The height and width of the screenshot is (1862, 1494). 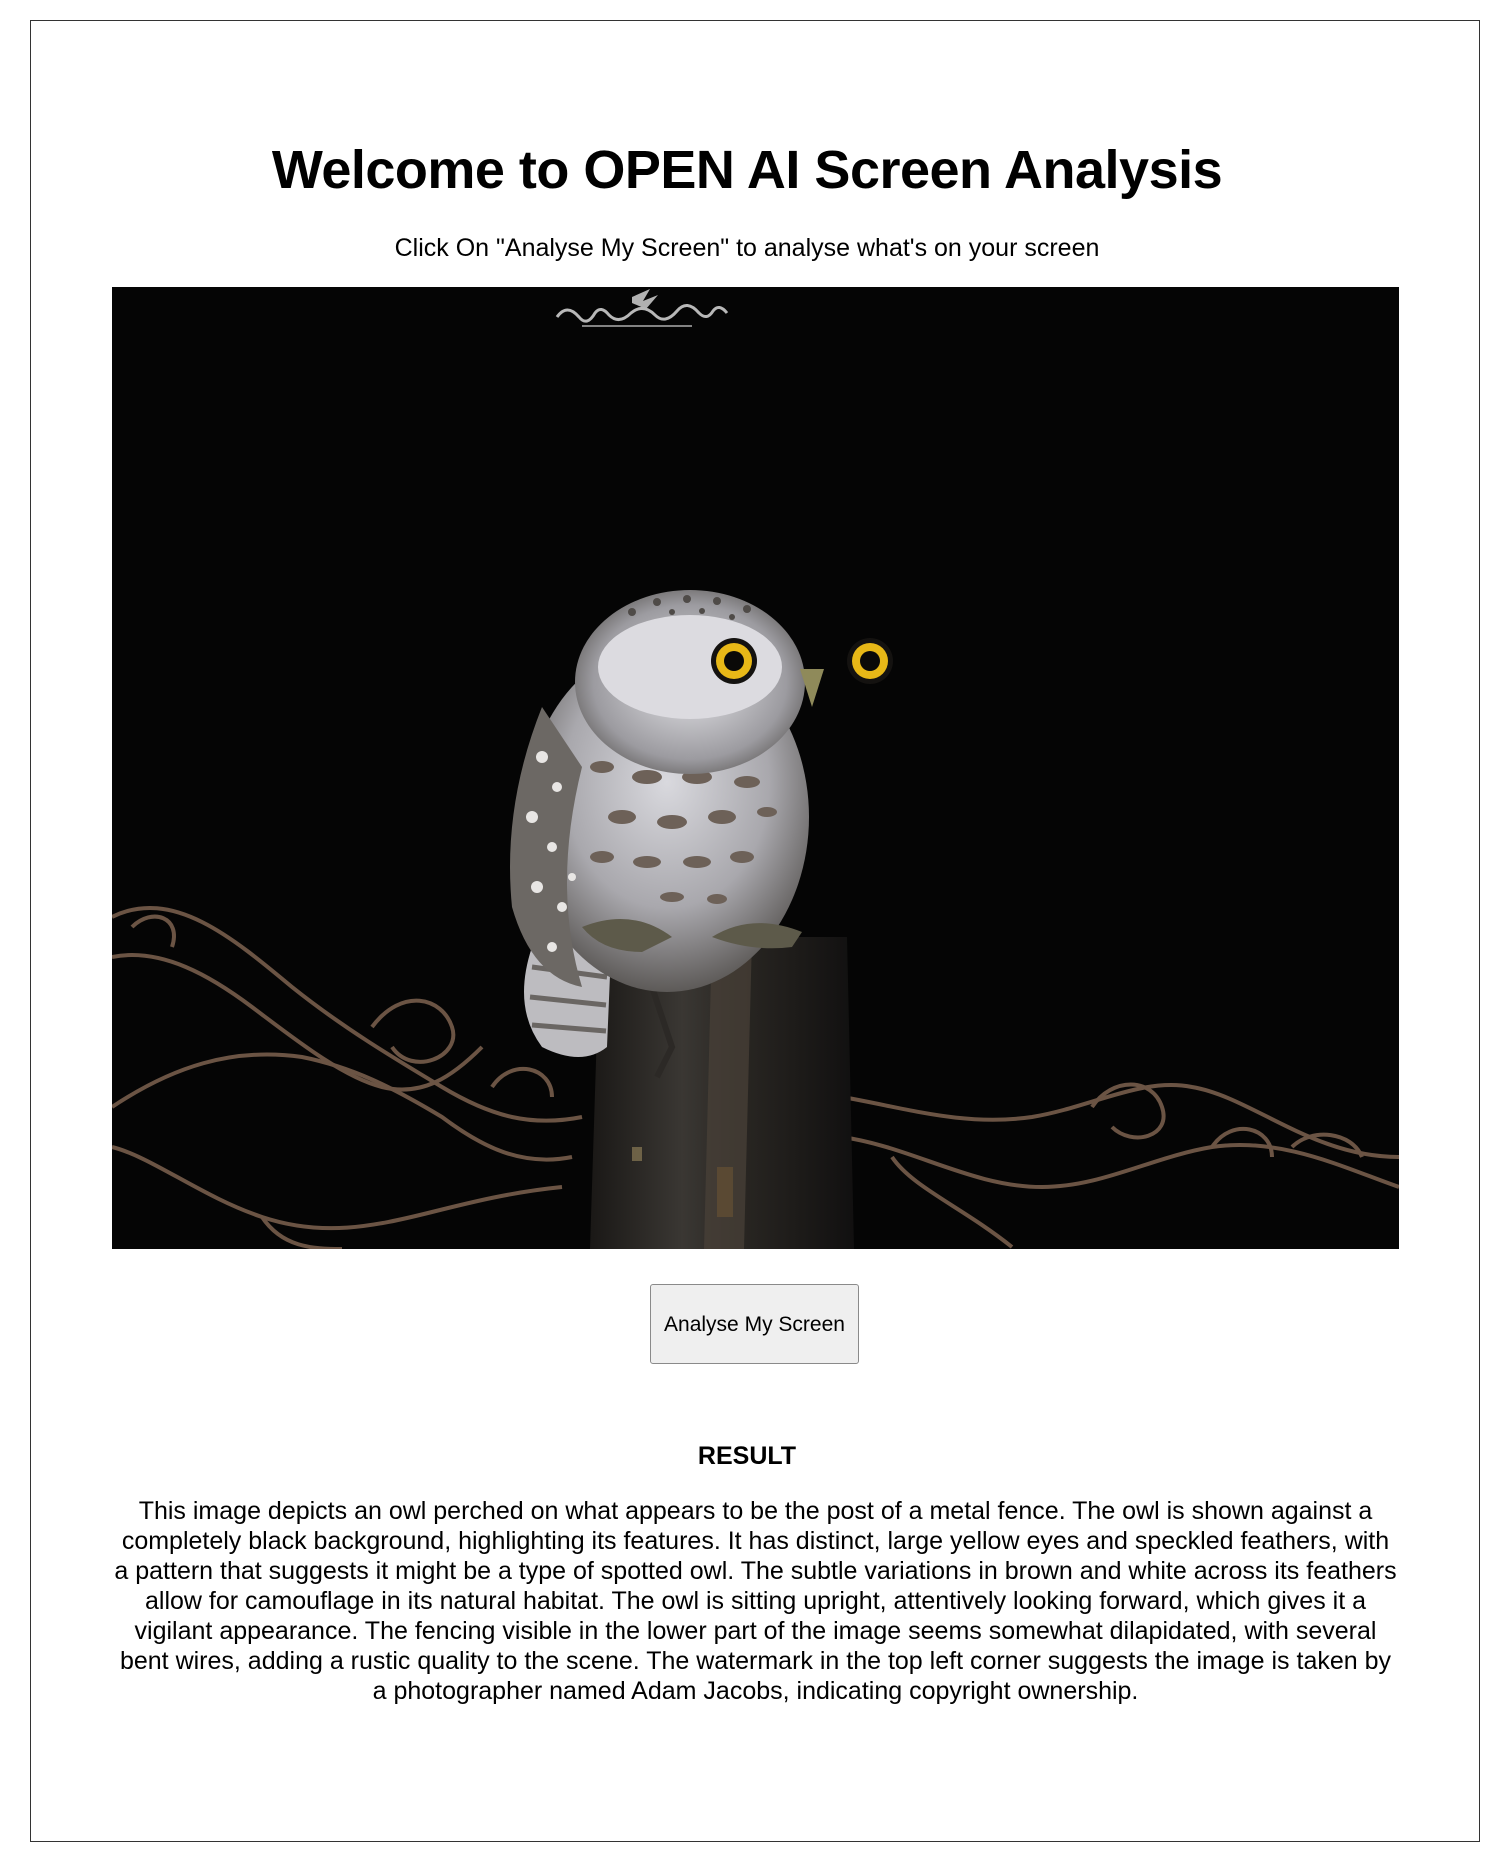 I want to click on owl-eye-left, so click(x=734, y=661).